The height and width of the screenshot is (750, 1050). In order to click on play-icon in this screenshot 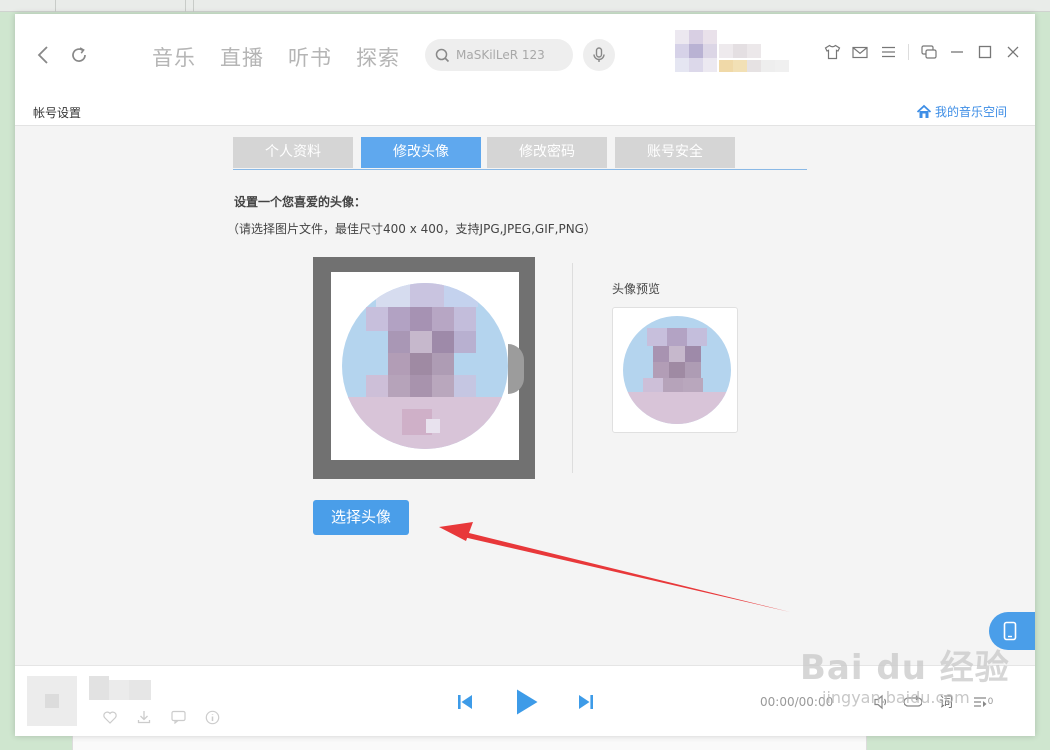, I will do `click(527, 702)`.